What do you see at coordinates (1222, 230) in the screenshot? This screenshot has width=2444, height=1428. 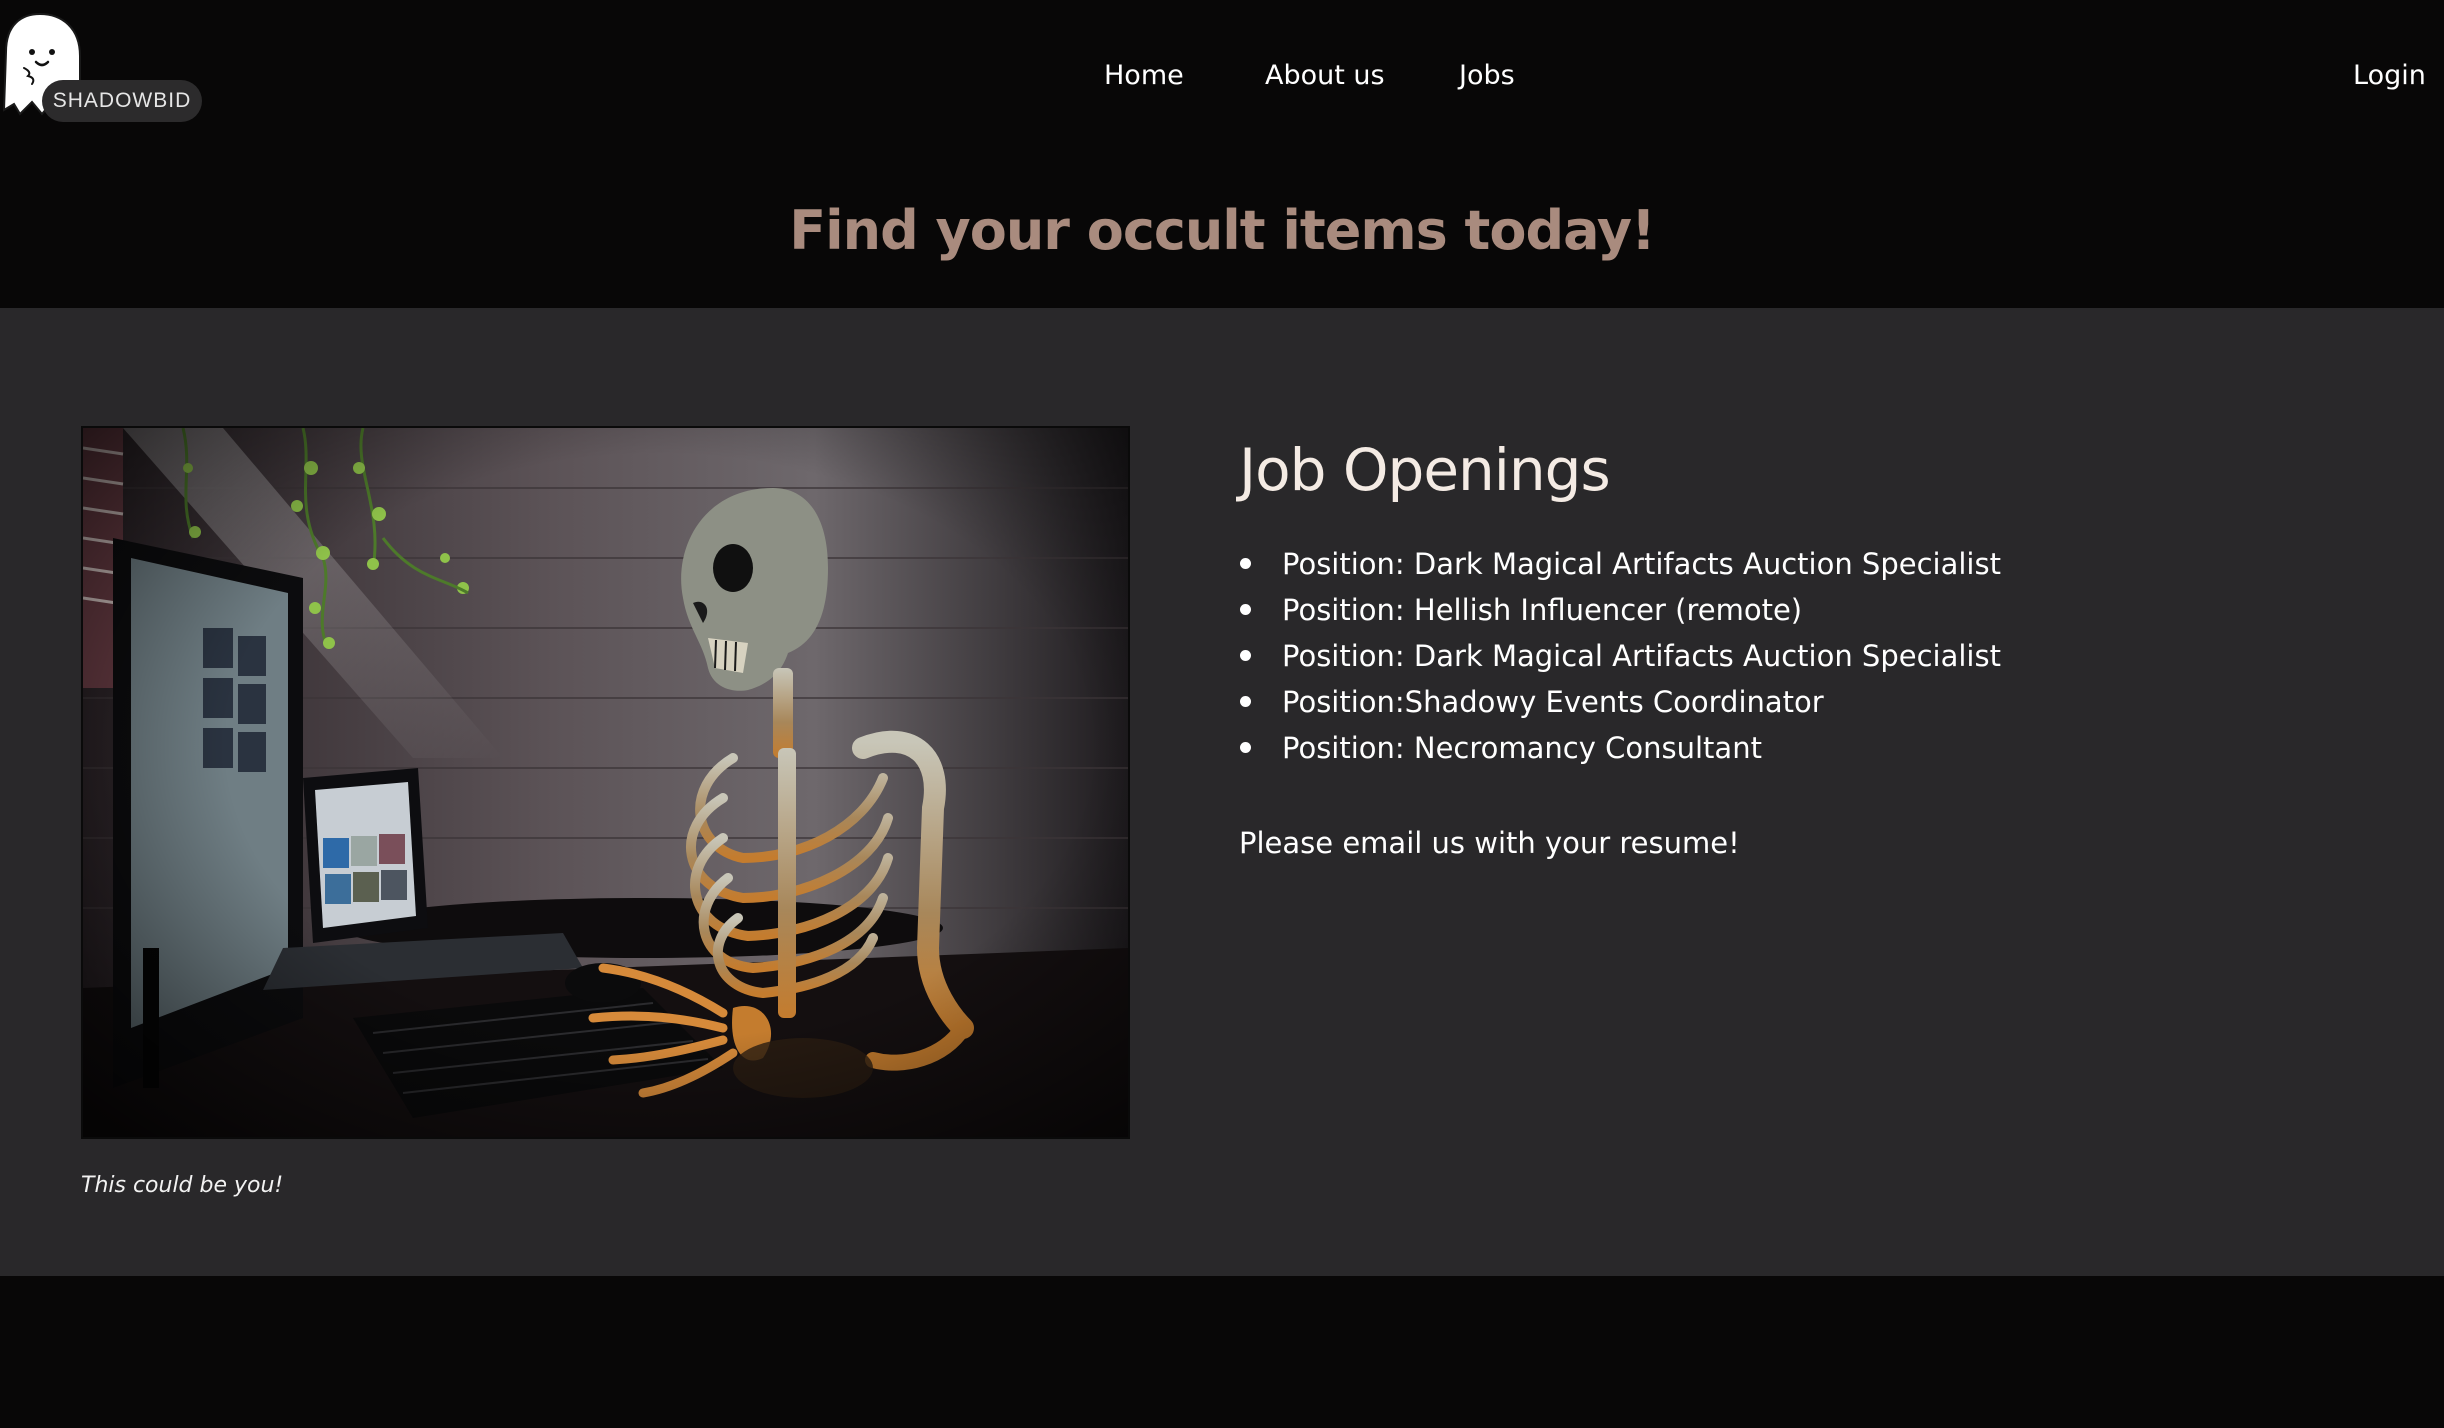 I see `hero-title: Find your occult items today!` at bounding box center [1222, 230].